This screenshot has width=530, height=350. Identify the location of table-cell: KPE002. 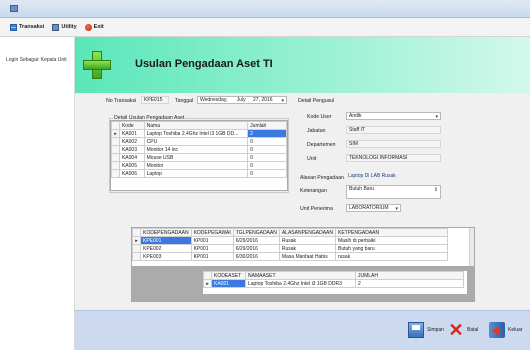
(166, 248).